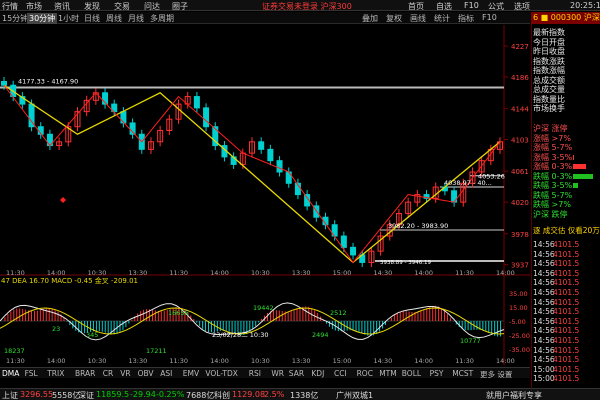 The height and width of the screenshot is (400, 600). I want to click on dist-row: 涨幅 5-7%, so click(566, 148).